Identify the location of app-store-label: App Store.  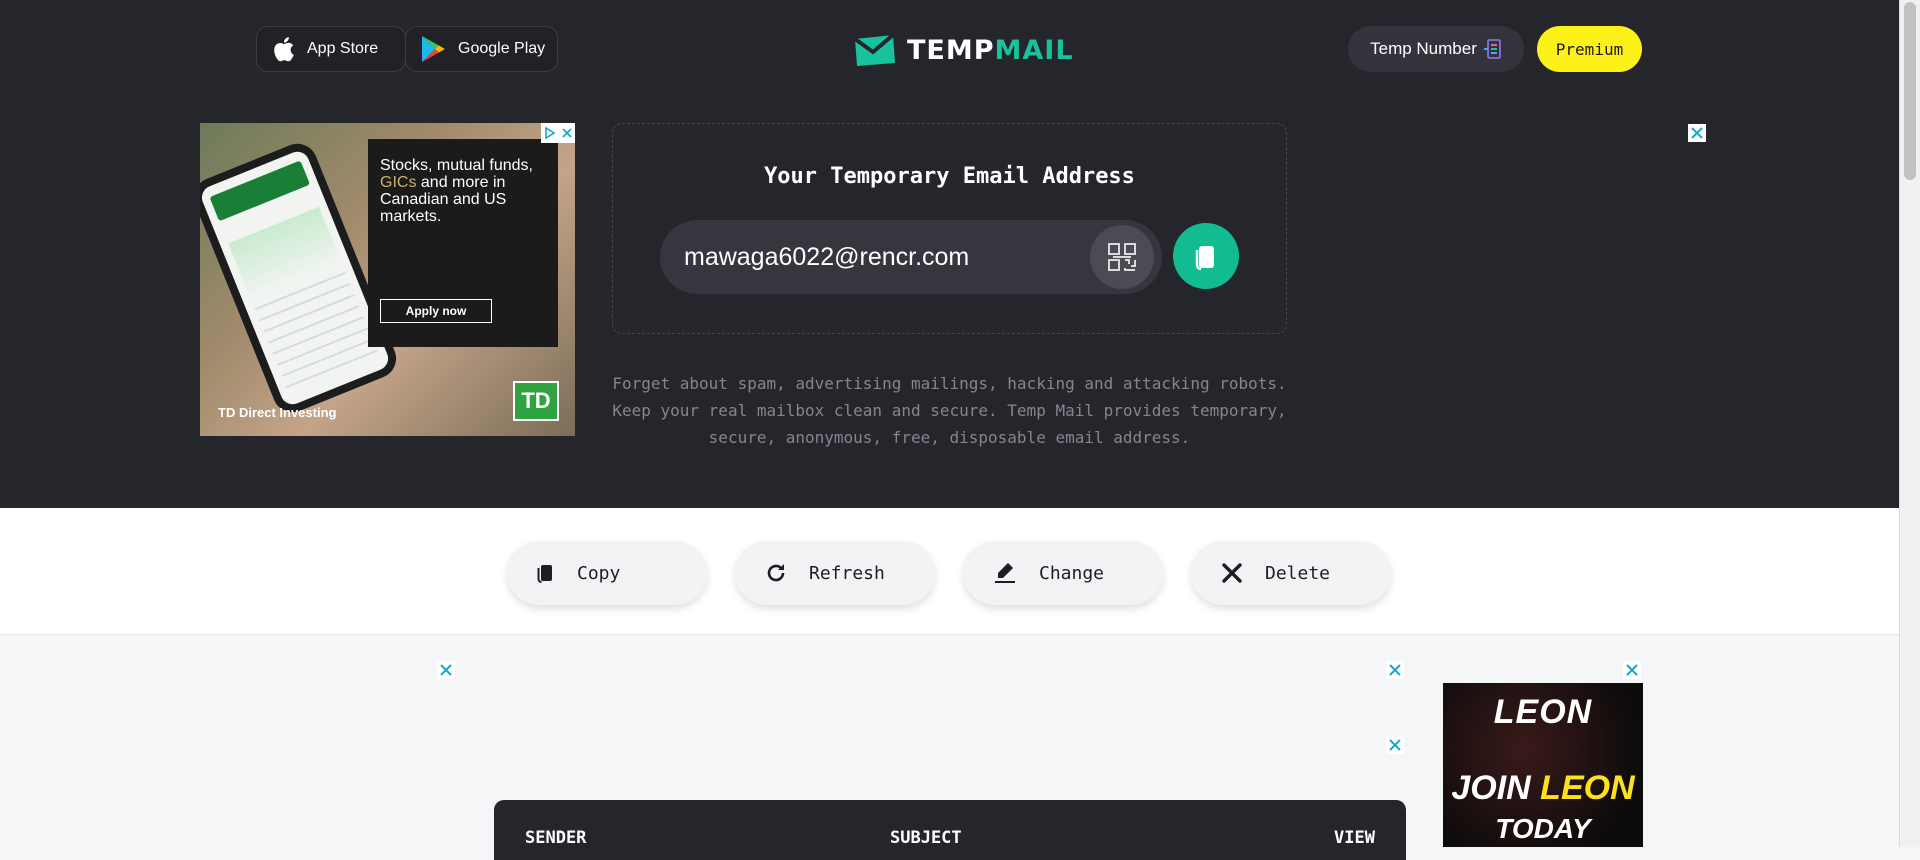
(343, 48).